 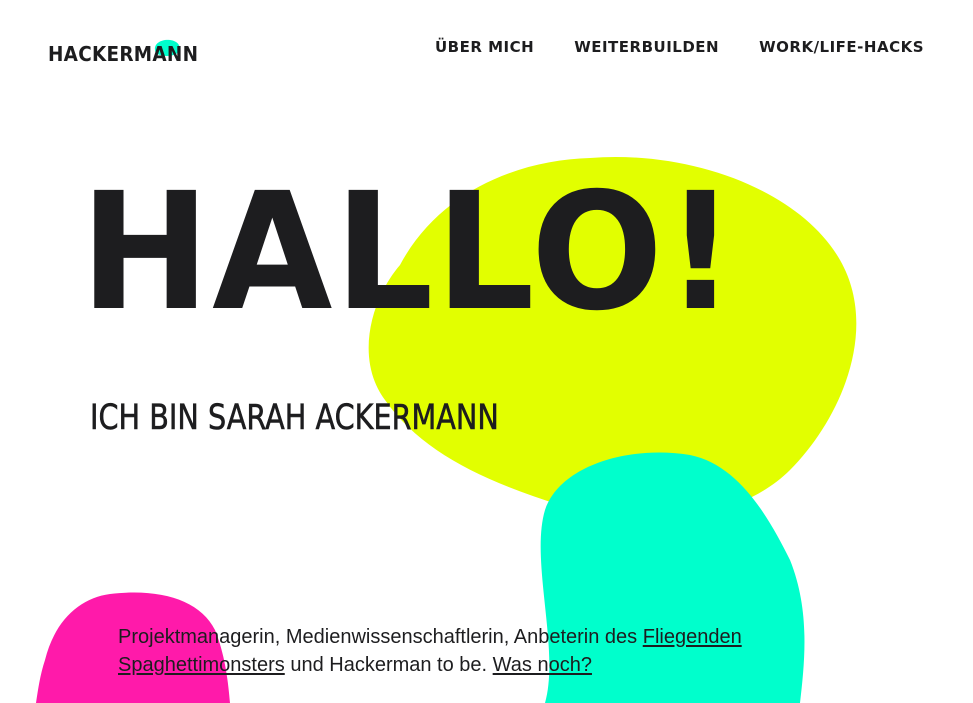 I want to click on nav-item-work-life-hacks: Work/Life-Hacks, so click(x=841, y=47).